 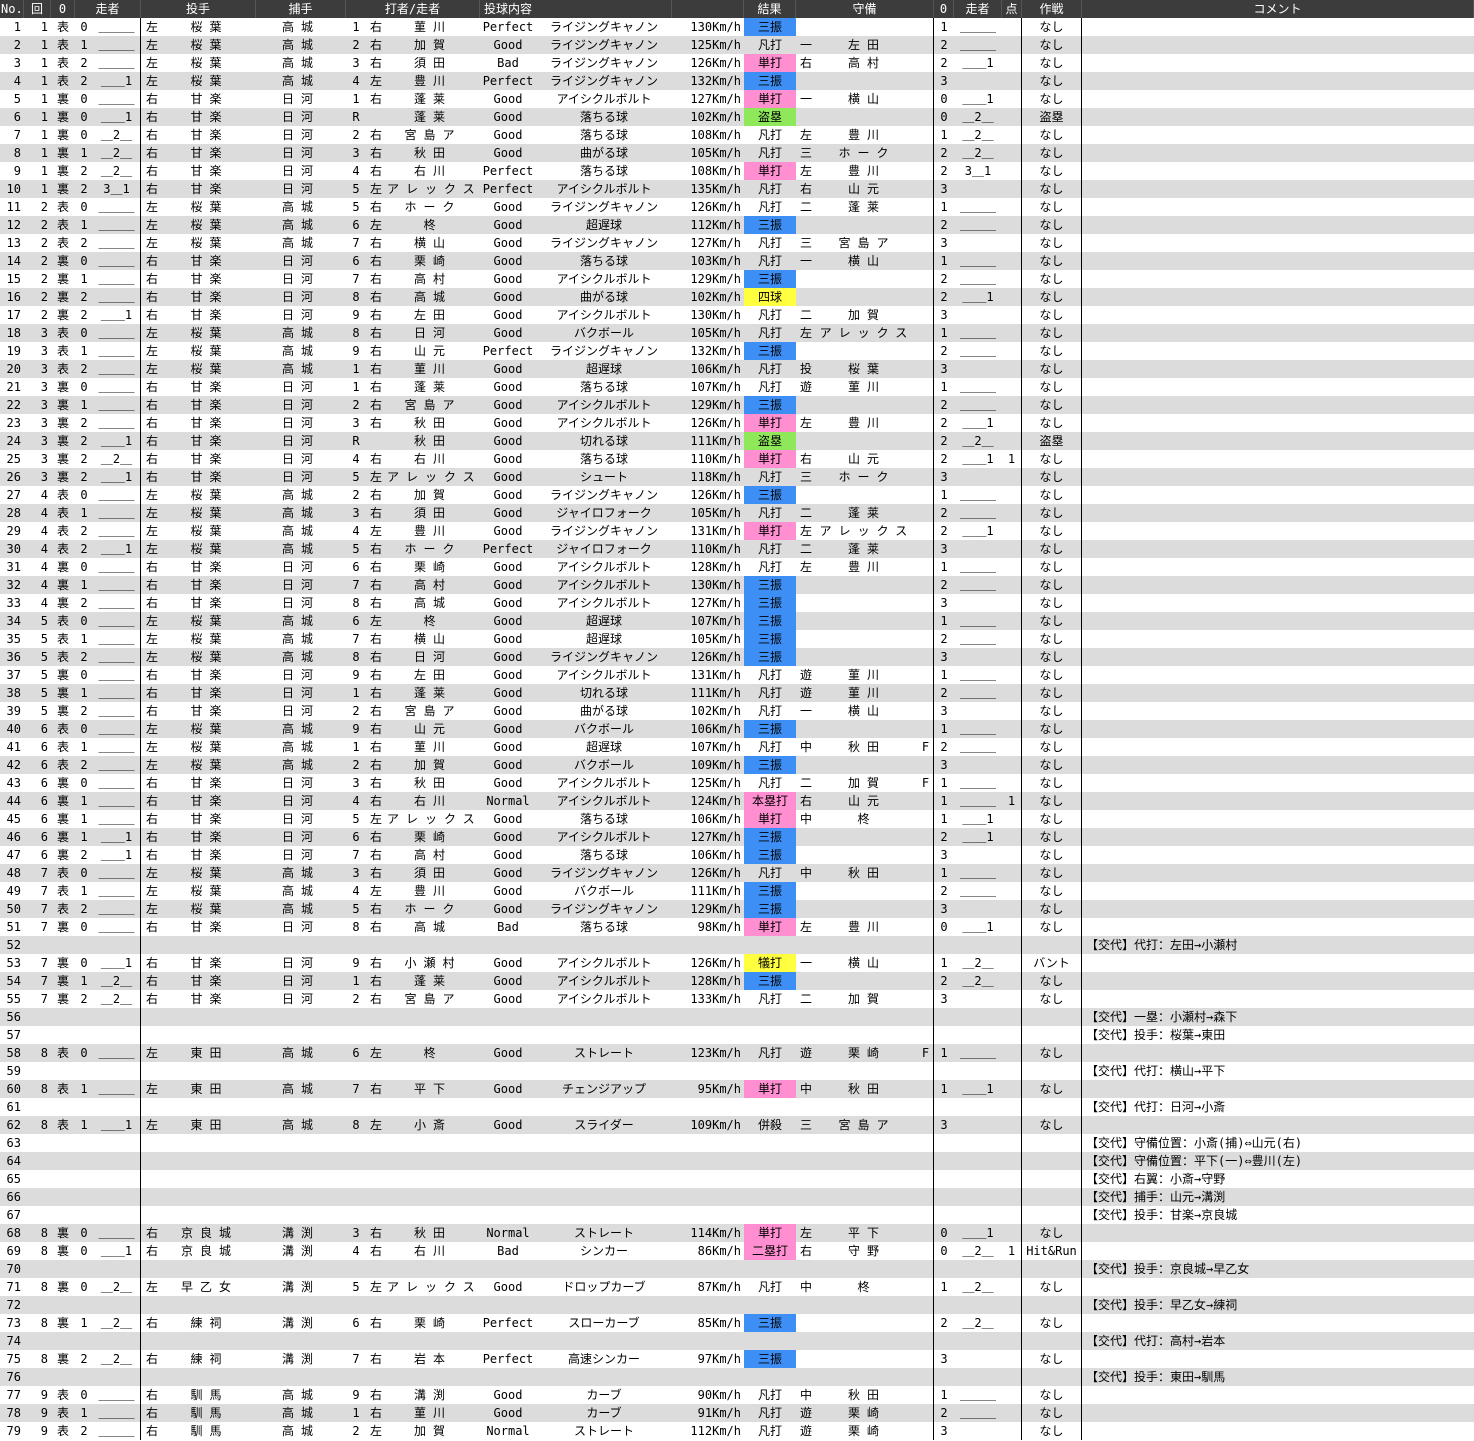 What do you see at coordinates (604, 1215) in the screenshot?
I see `cell-pitch-type` at bounding box center [604, 1215].